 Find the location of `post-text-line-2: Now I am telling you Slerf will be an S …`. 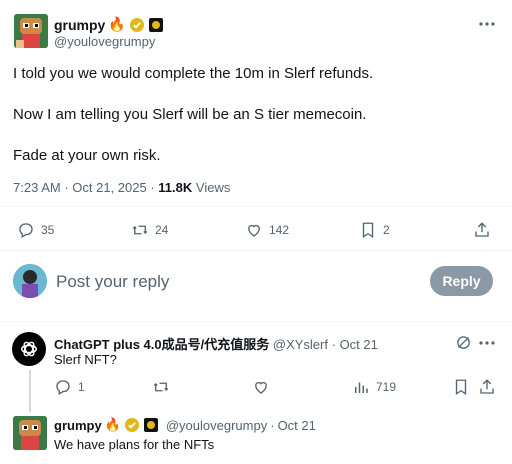

post-text-line-2: Now I am telling you Slerf will be an S … is located at coordinates (190, 114).